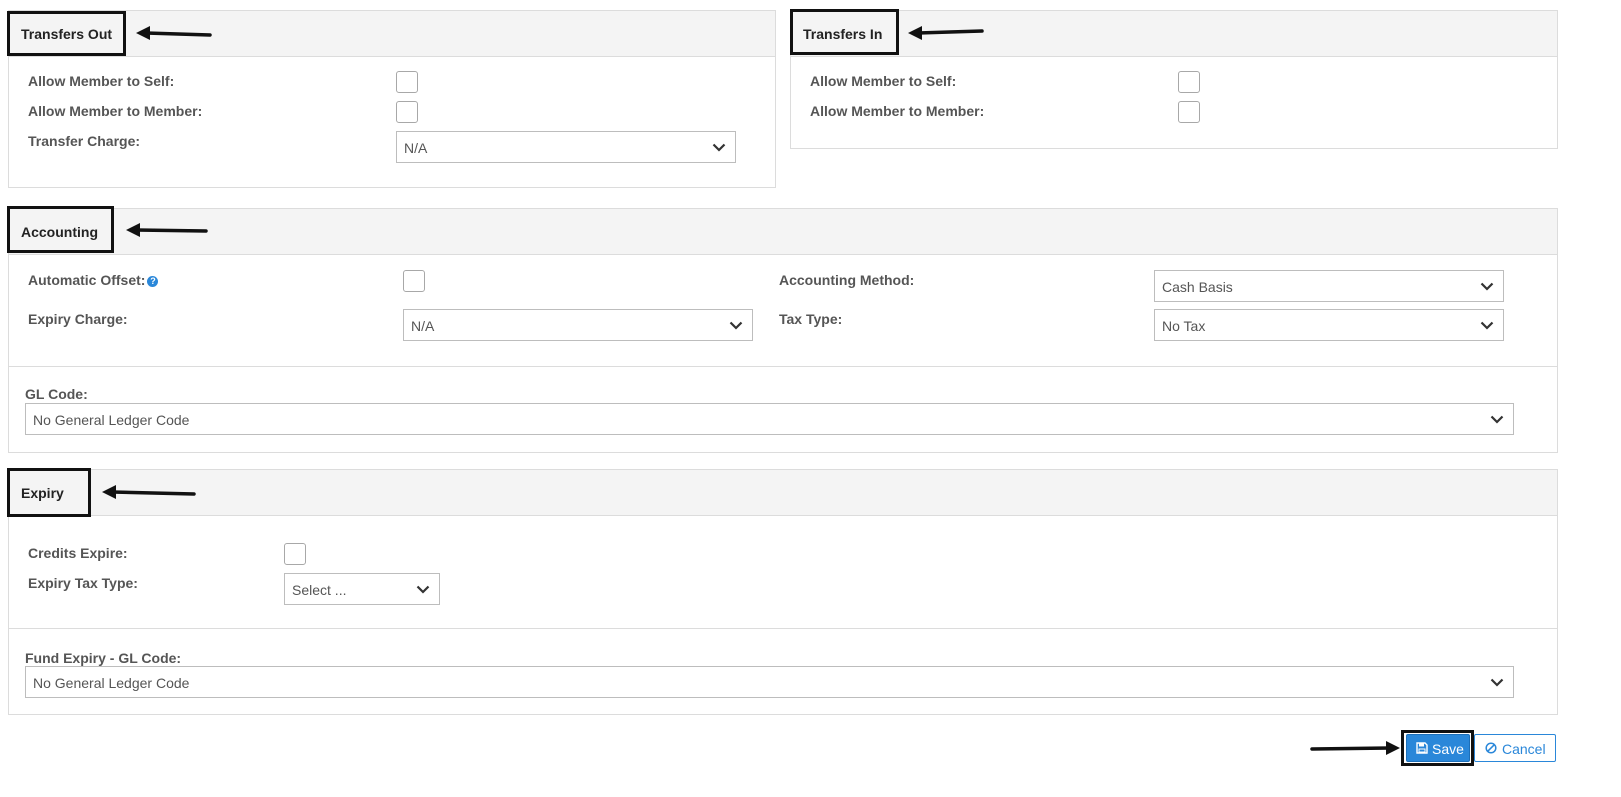  I want to click on out-member-to-self-label: Allow Member to Self:, so click(101, 81).